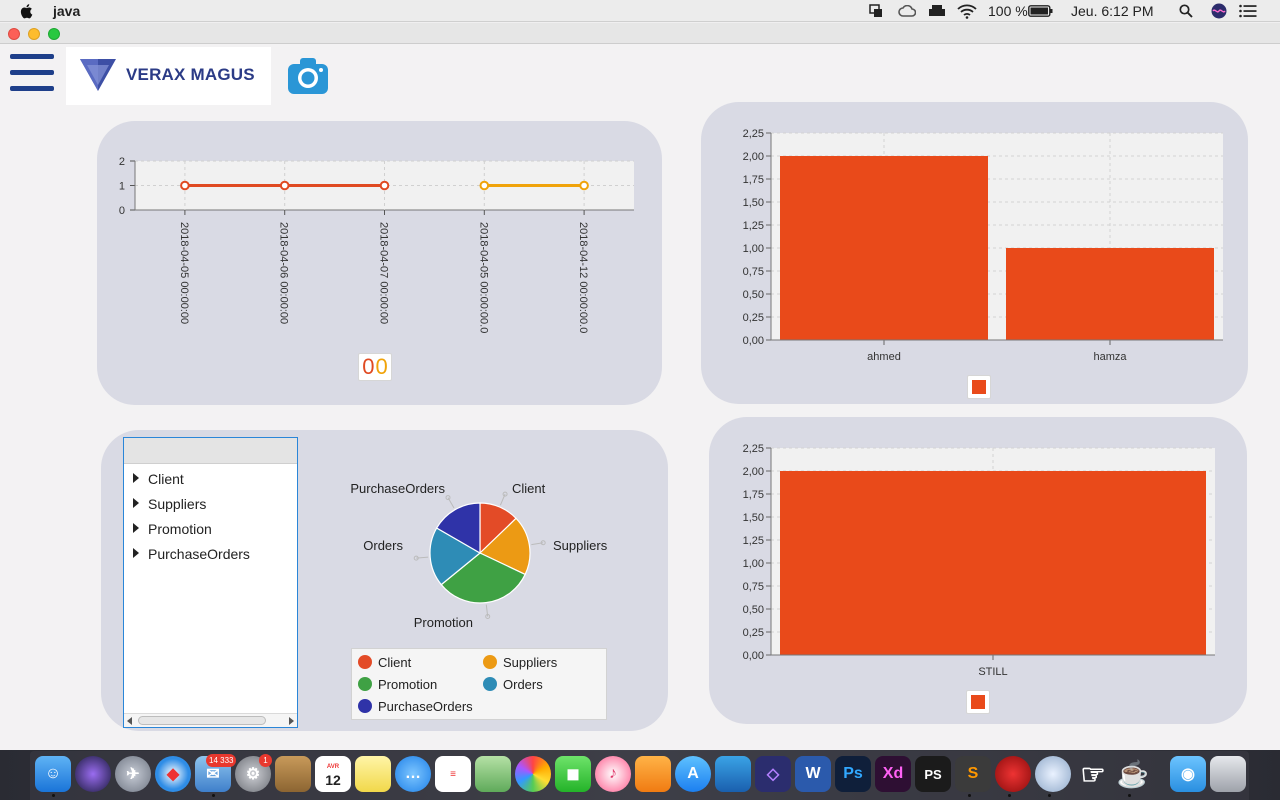 This screenshot has width=1280, height=800. What do you see at coordinates (813, 774) in the screenshot?
I see `word-icon: W` at bounding box center [813, 774].